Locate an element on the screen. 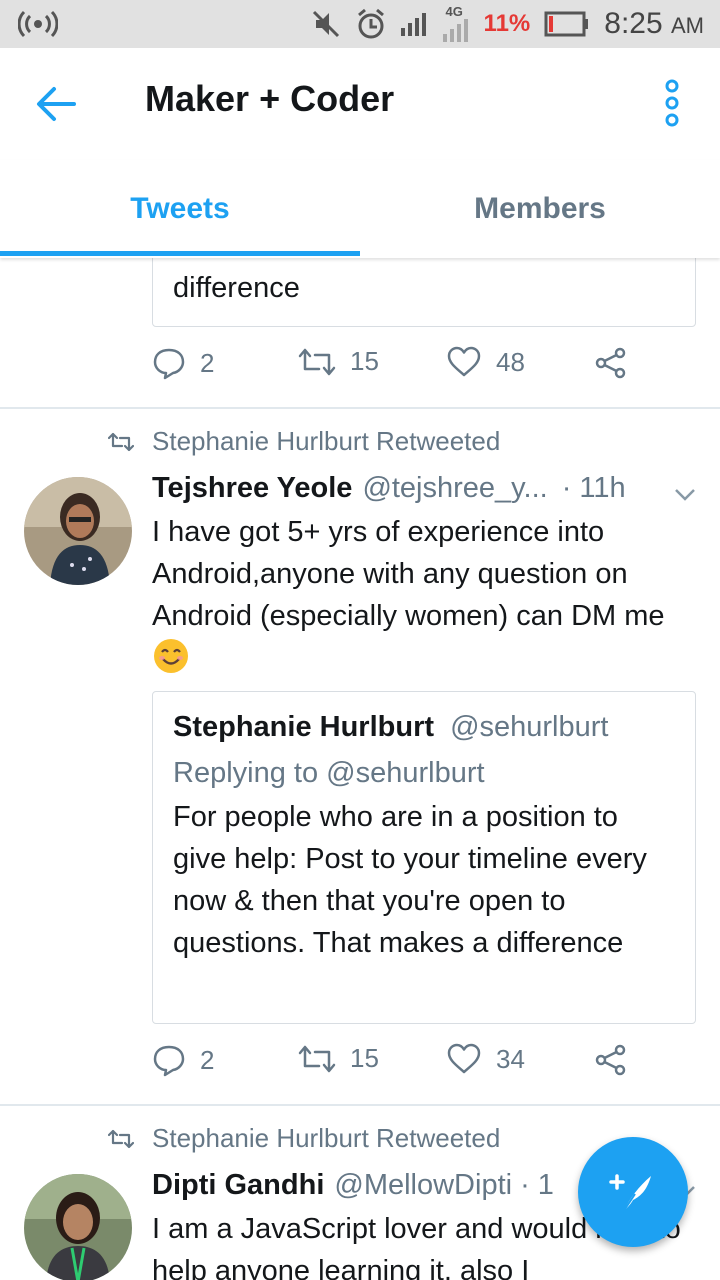 The image size is (720, 1280). tweet-header: Tejshree Yeole @tejshree_y... · 11h is located at coordinates (427, 488).